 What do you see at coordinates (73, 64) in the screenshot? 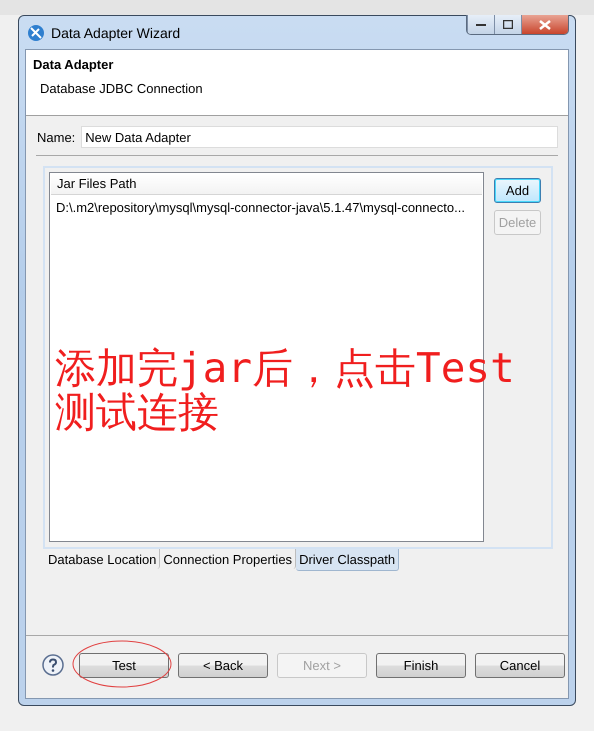
I see `header-title: Data Adapter` at bounding box center [73, 64].